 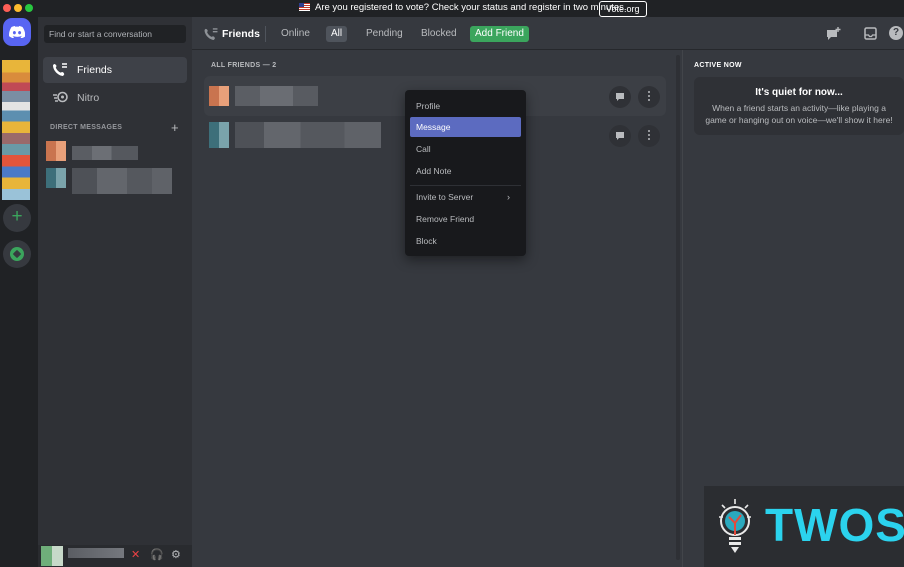 What do you see at coordinates (623, 9) in the screenshot?
I see `vote-org-button: Vote.org` at bounding box center [623, 9].